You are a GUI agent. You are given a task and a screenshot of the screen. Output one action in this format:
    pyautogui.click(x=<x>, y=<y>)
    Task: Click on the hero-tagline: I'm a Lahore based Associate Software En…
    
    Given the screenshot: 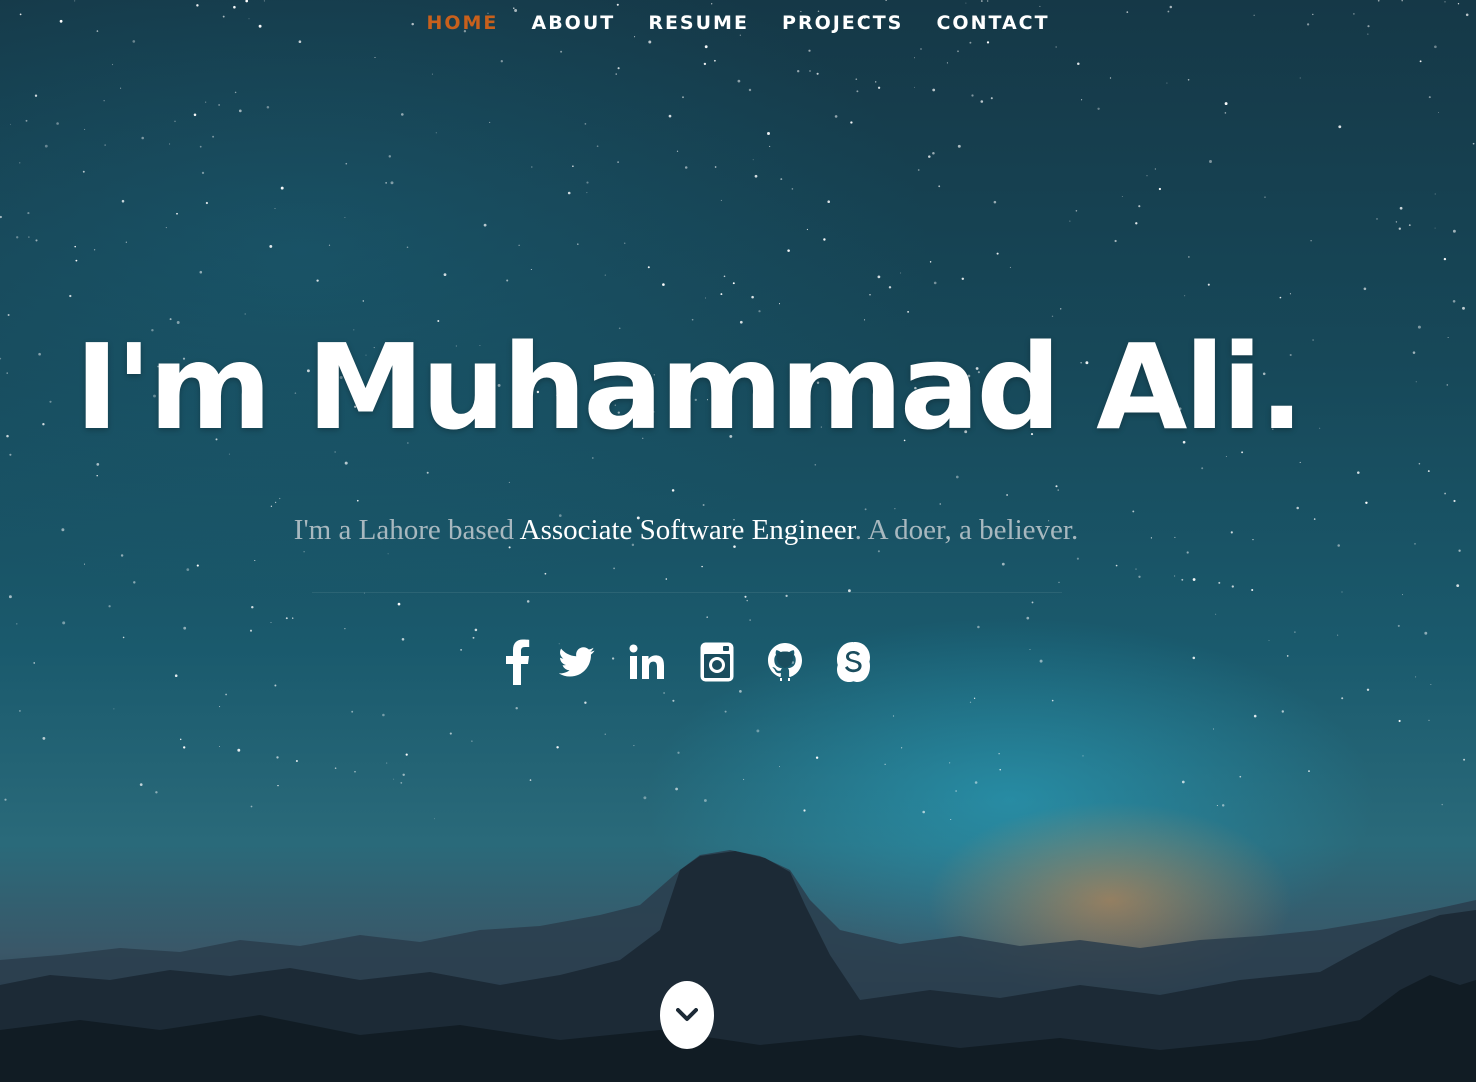 What is the action you would take?
    pyautogui.click(x=686, y=530)
    